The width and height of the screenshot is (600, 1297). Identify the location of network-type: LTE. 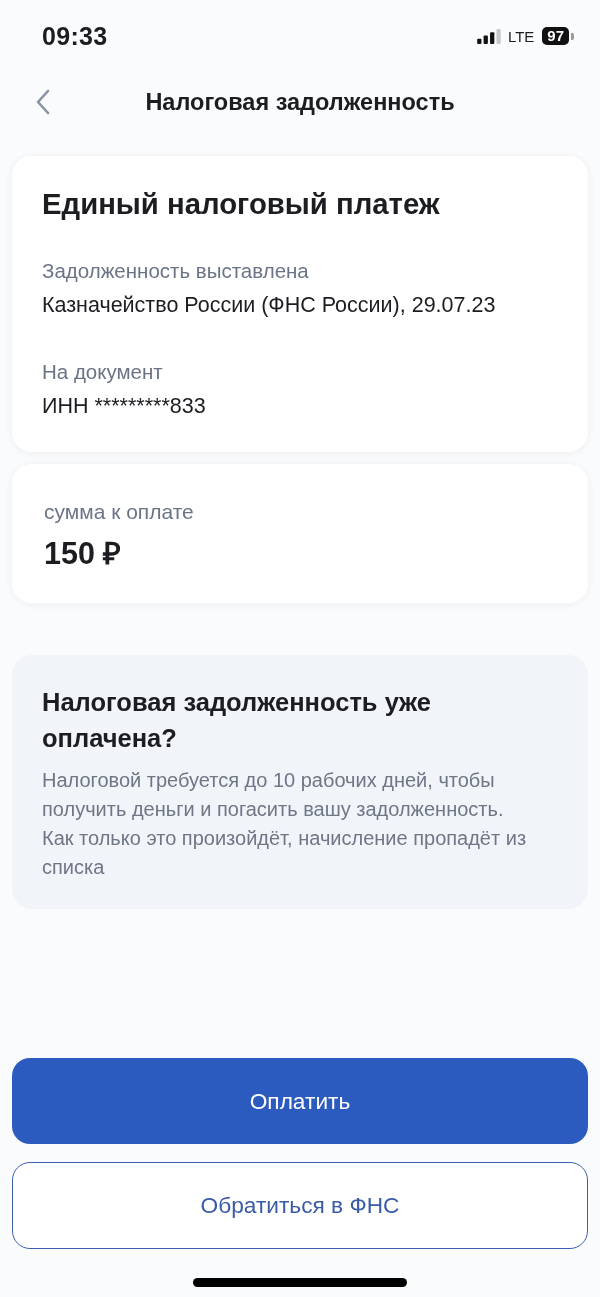
(521, 36).